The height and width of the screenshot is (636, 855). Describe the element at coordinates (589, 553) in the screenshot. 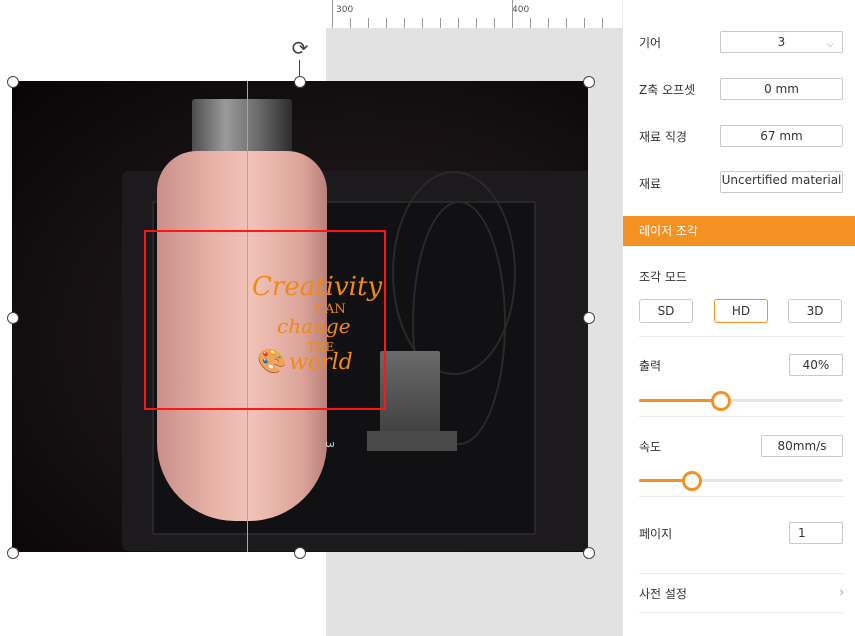

I see `resize-handle-bottom-right` at that location.